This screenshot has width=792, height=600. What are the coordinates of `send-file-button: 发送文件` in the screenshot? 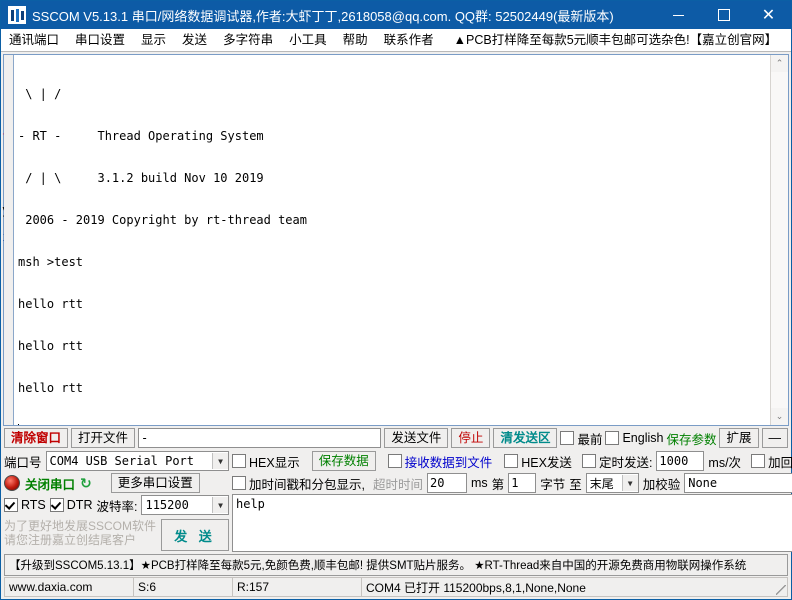 It's located at (416, 438).